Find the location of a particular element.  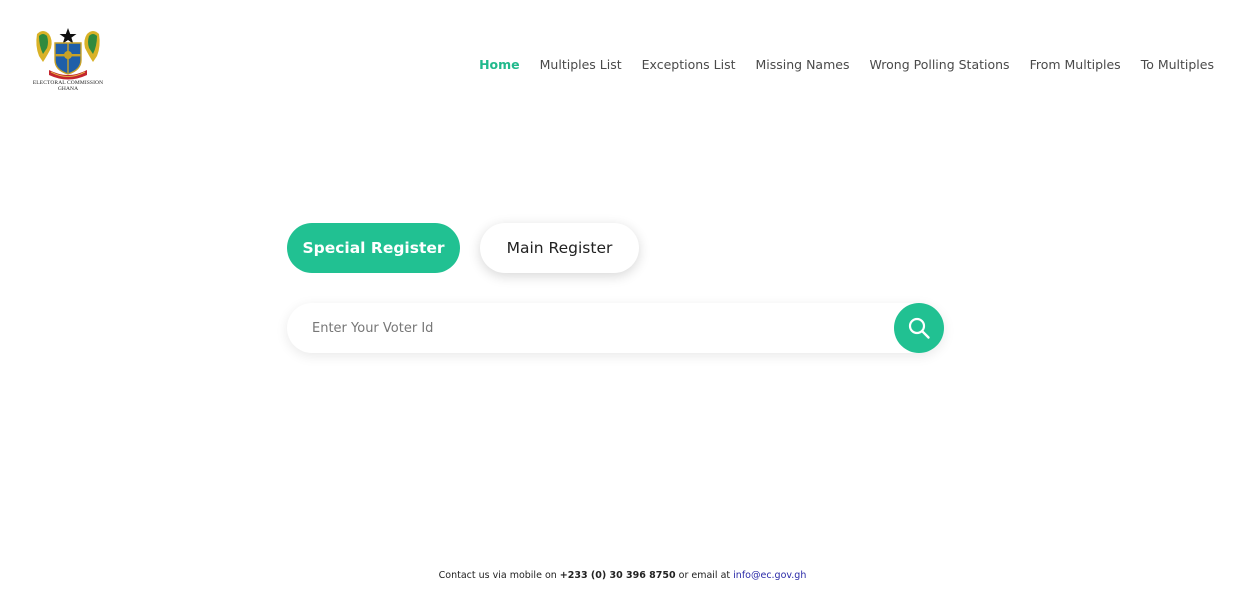

nav-item-exceptions-list: Exceptions List is located at coordinates (689, 65).